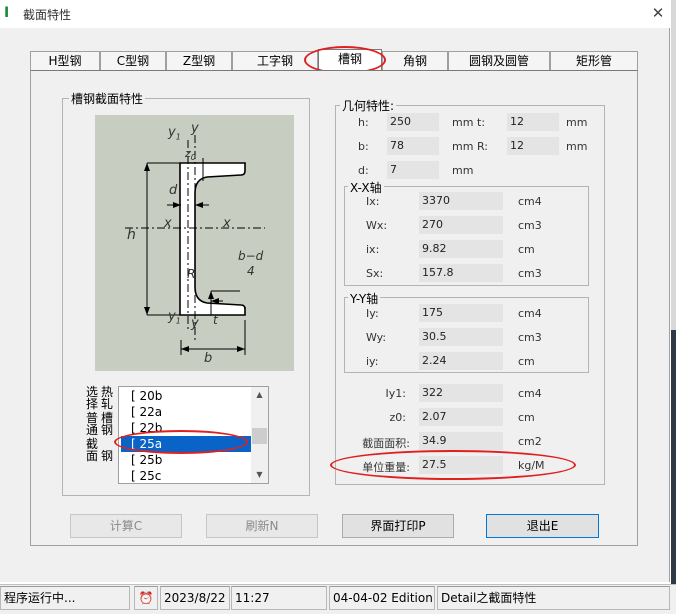 The width and height of the screenshot is (676, 614). What do you see at coordinates (463, 170) in the screenshot?
I see `d-unit: mm` at bounding box center [463, 170].